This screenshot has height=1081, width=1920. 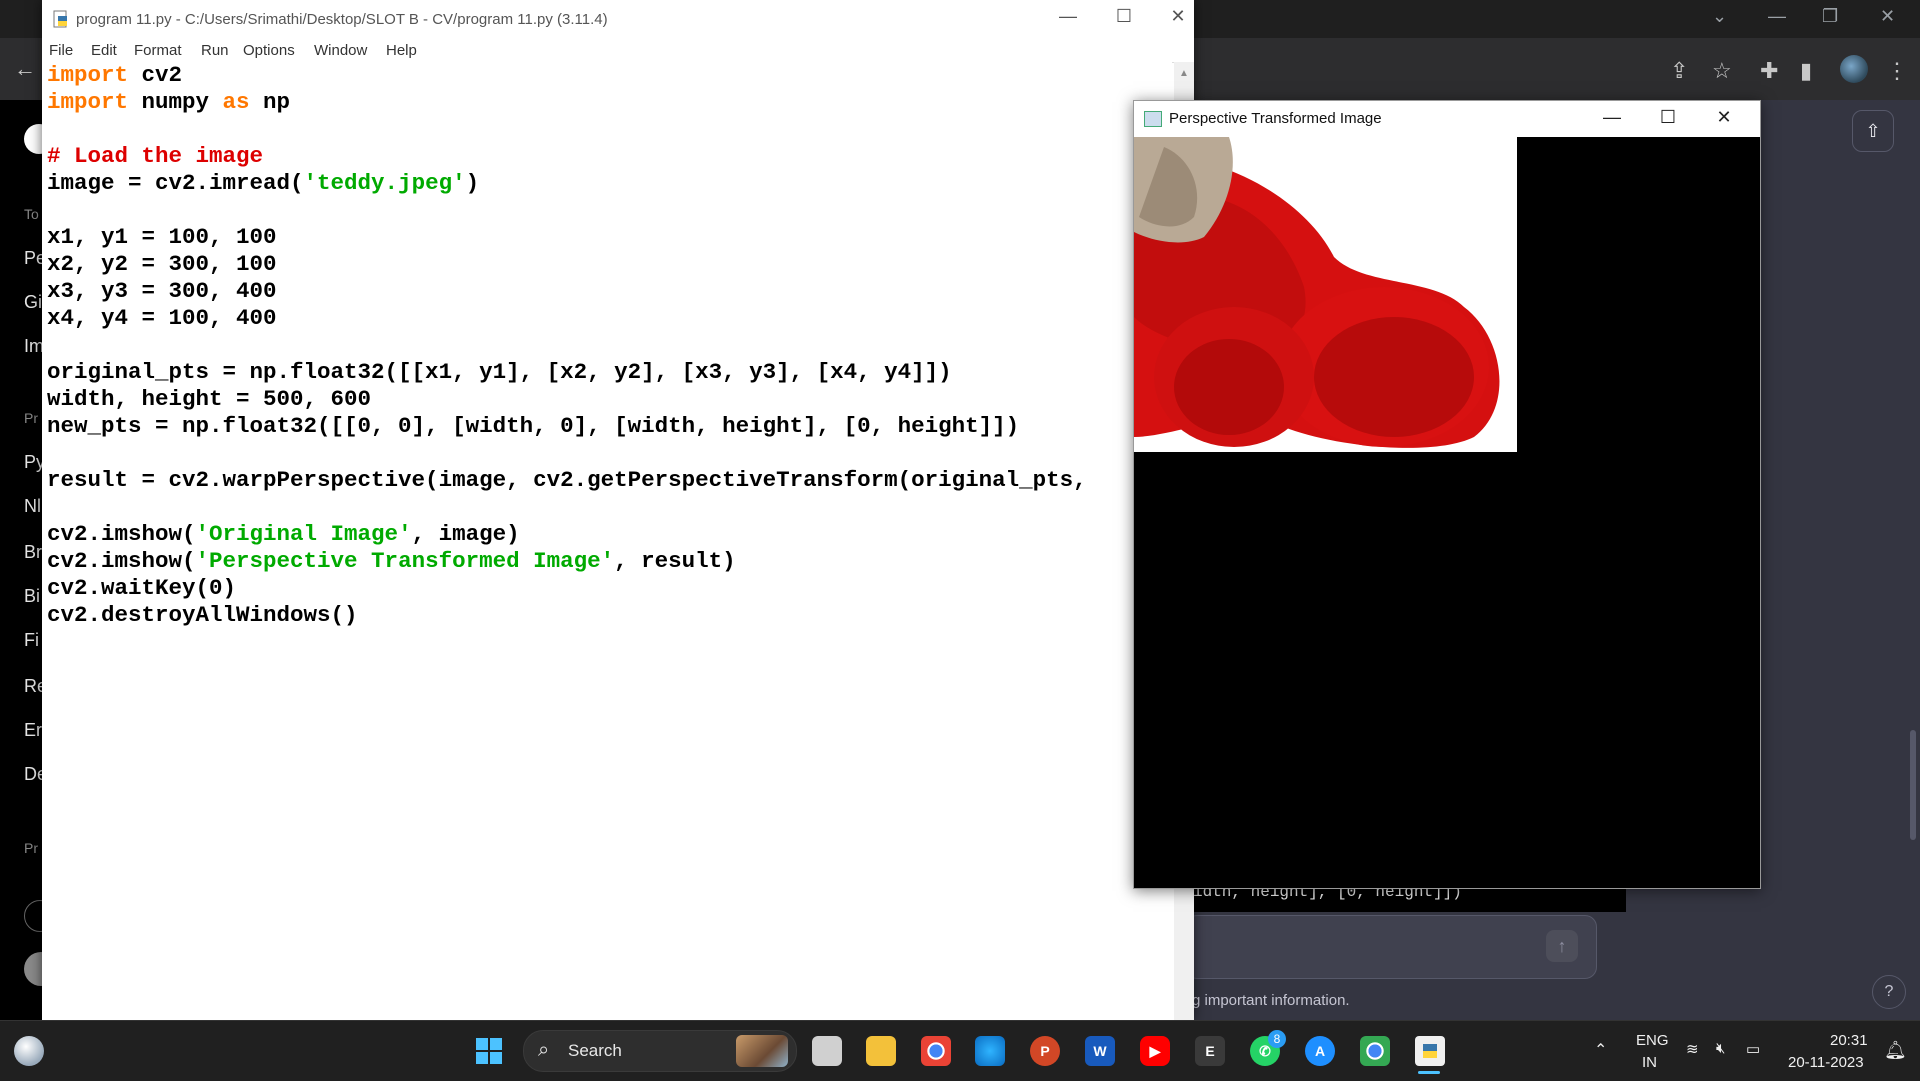 I want to click on code-token: ), so click(x=472, y=183).